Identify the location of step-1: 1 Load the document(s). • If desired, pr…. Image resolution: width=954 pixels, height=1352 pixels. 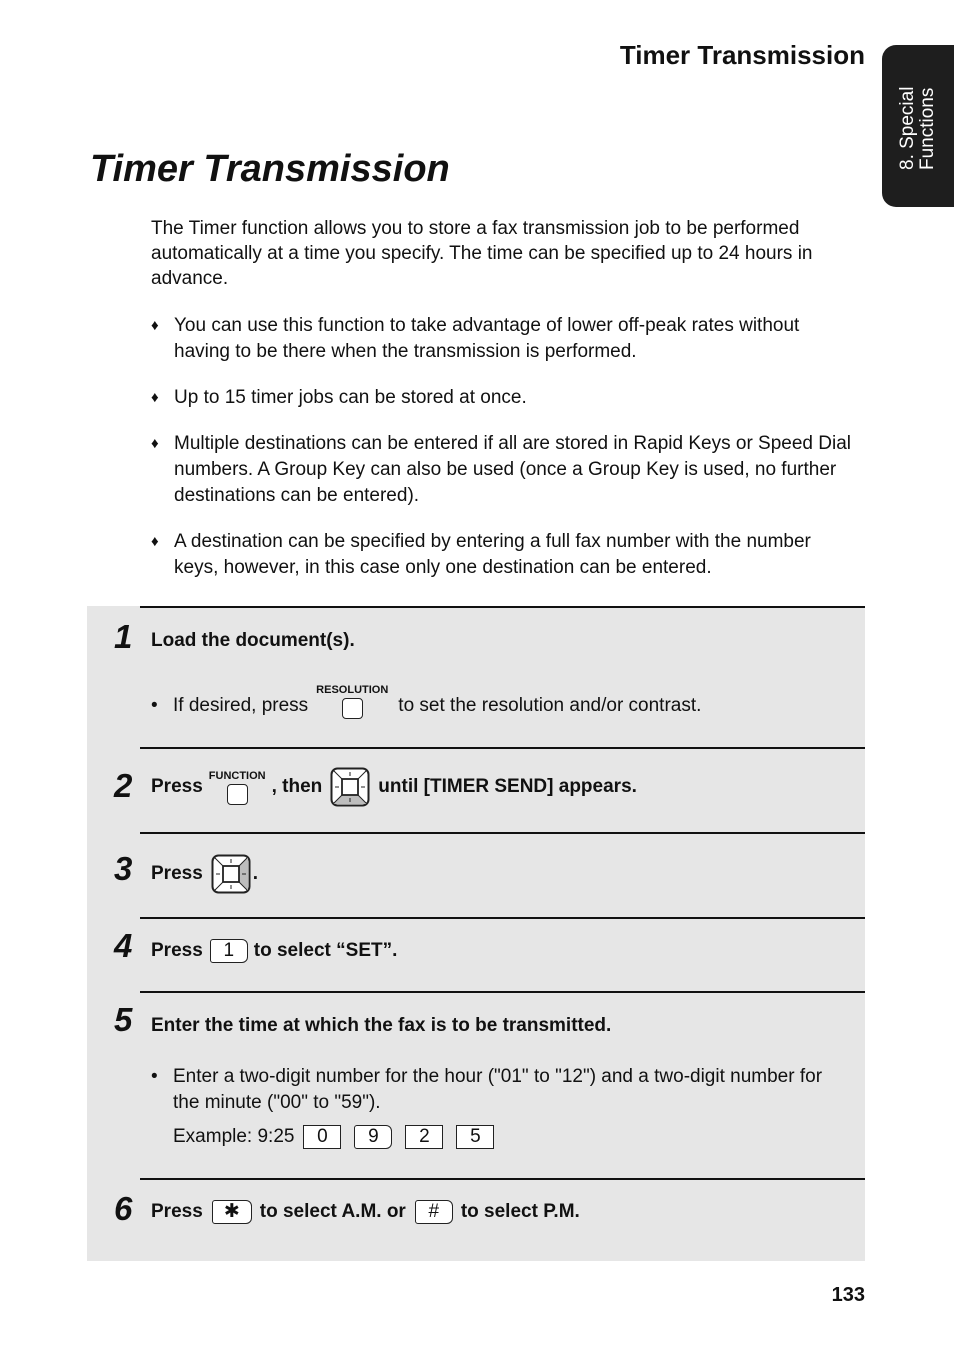
(476, 677).